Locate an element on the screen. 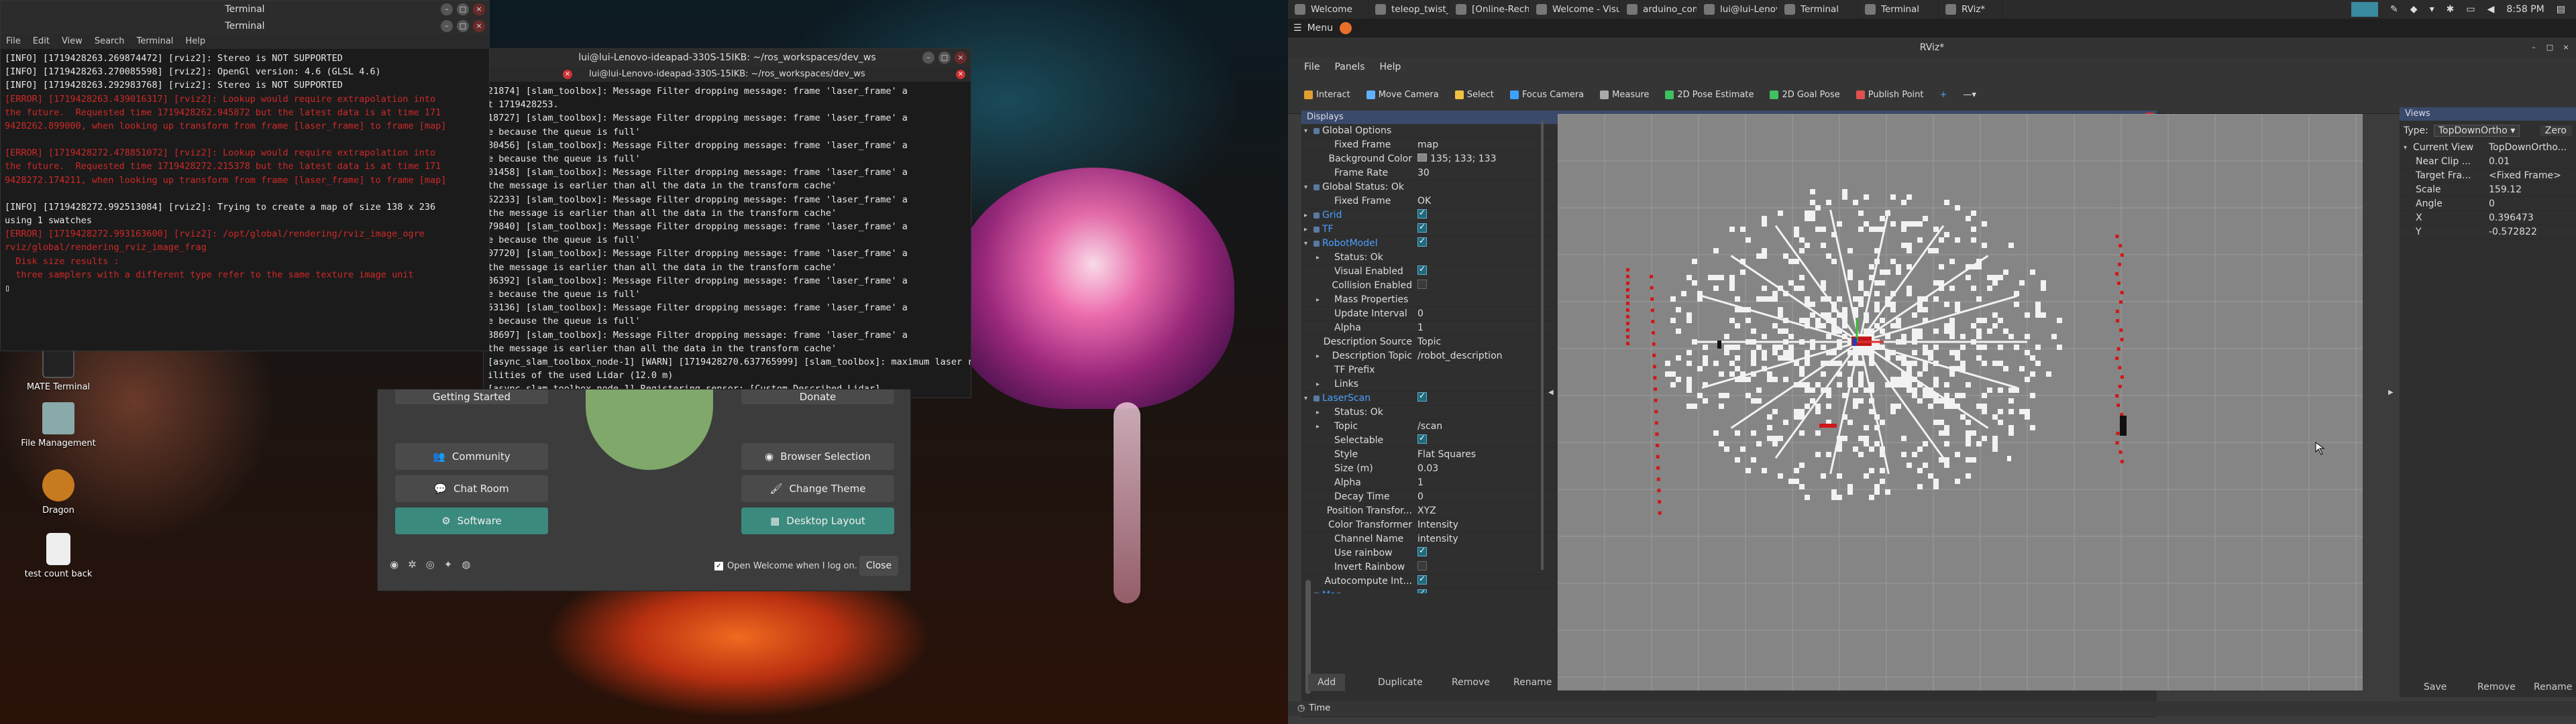 The image size is (2576, 724). close-button: Close is located at coordinates (878, 566).